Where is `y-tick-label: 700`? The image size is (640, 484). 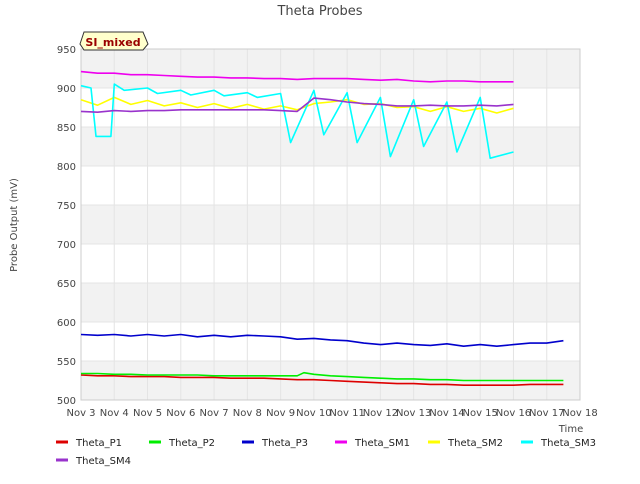
y-tick-label: 700 is located at coordinates (66, 245).